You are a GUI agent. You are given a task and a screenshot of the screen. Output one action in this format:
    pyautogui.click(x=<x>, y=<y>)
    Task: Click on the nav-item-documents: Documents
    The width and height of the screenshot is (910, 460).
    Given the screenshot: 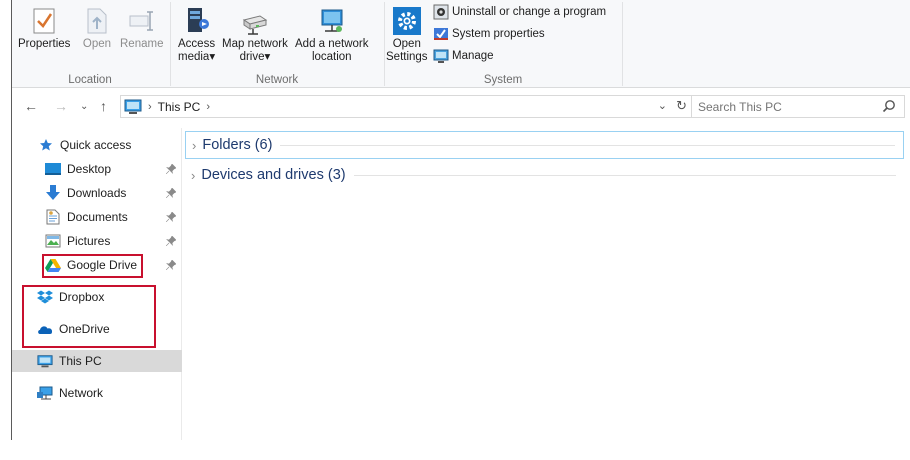 What is the action you would take?
    pyautogui.click(x=97, y=217)
    